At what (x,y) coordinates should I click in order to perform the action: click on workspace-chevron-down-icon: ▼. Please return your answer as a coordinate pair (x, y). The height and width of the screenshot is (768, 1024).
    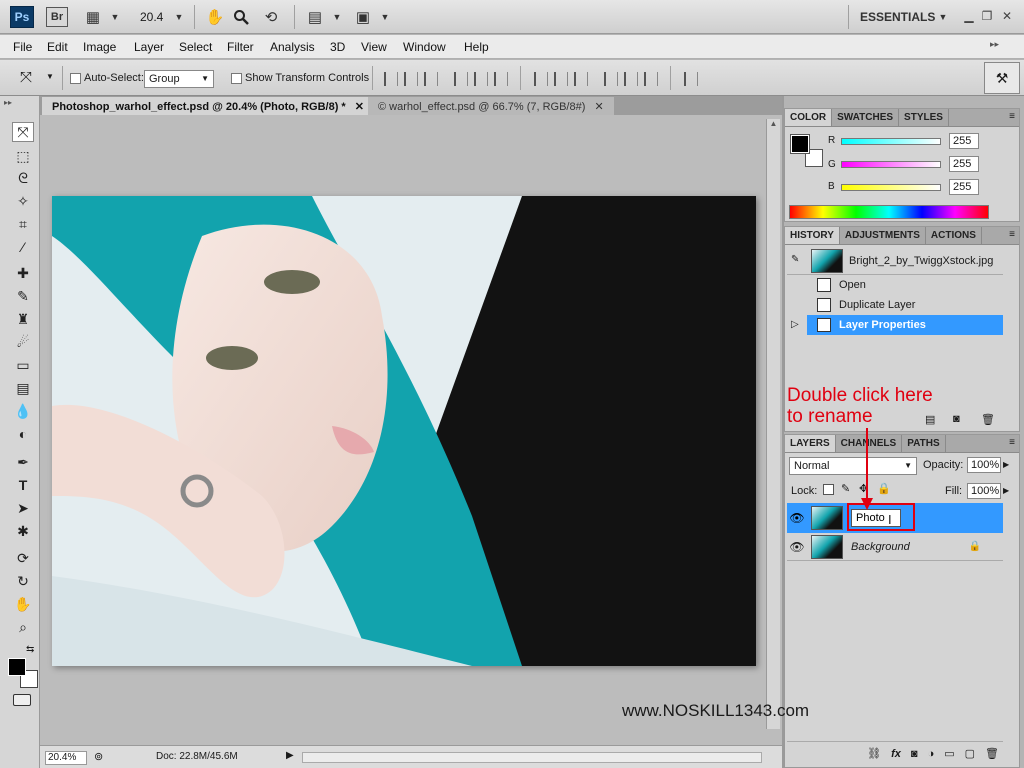
    Looking at the image, I should click on (943, 17).